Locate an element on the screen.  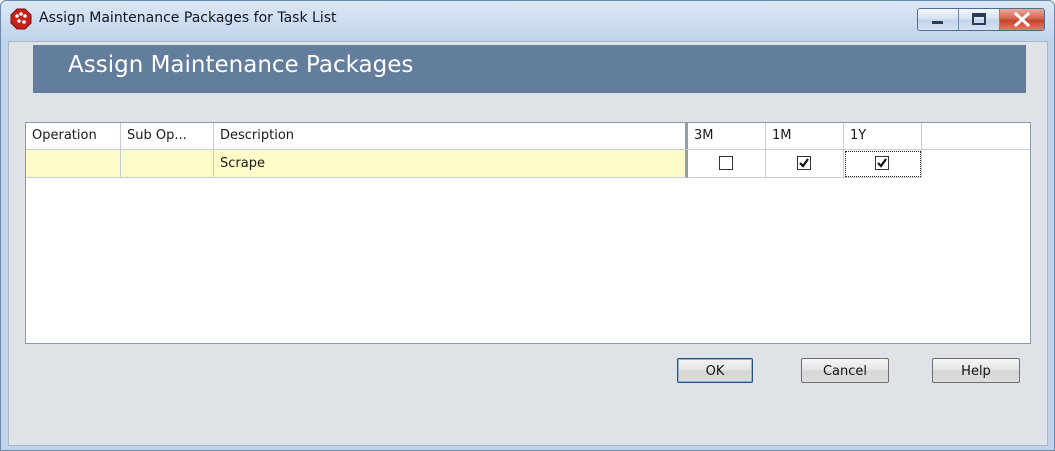
cell-1m is located at coordinates (805, 164).